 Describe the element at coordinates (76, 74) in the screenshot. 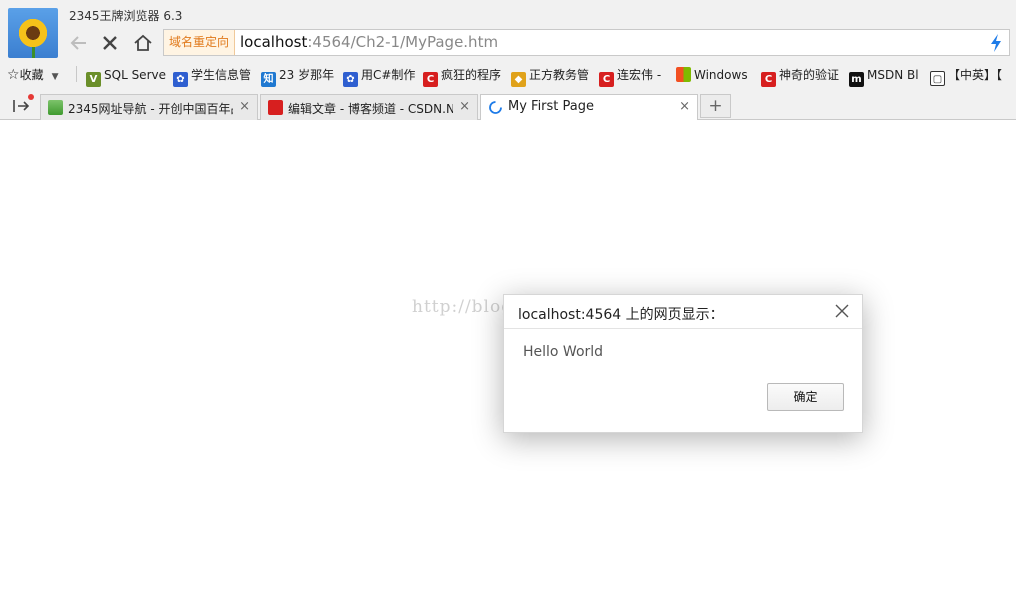

I see `bookmarks-divider` at that location.